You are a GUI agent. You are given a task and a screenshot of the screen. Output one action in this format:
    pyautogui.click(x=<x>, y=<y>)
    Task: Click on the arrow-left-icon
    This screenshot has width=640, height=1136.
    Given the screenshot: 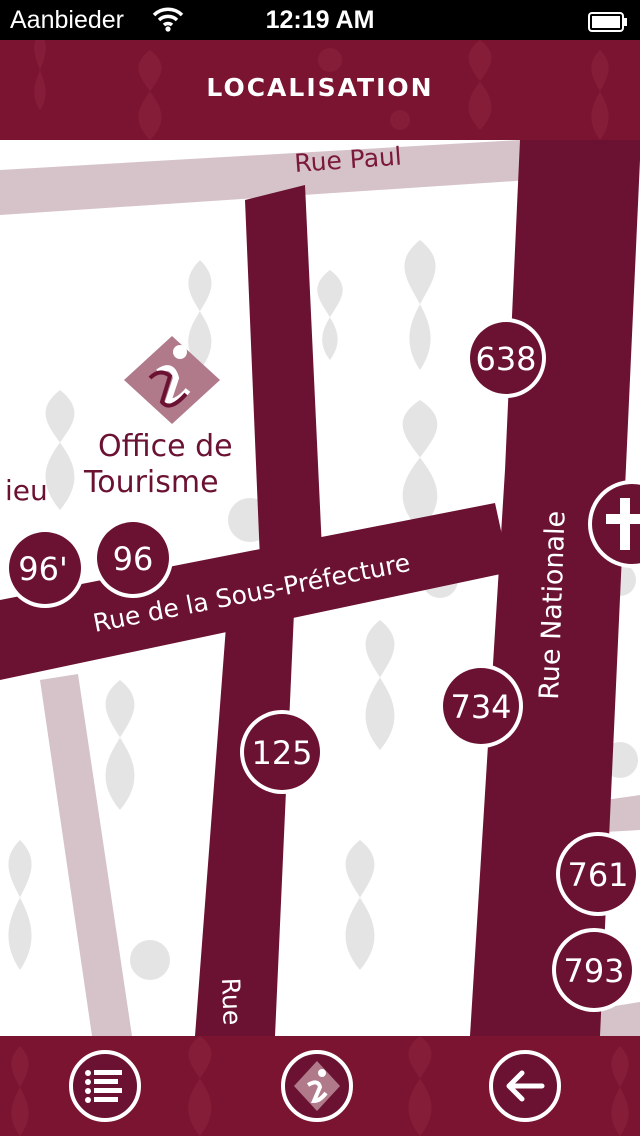 What is the action you would take?
    pyautogui.click(x=525, y=1086)
    